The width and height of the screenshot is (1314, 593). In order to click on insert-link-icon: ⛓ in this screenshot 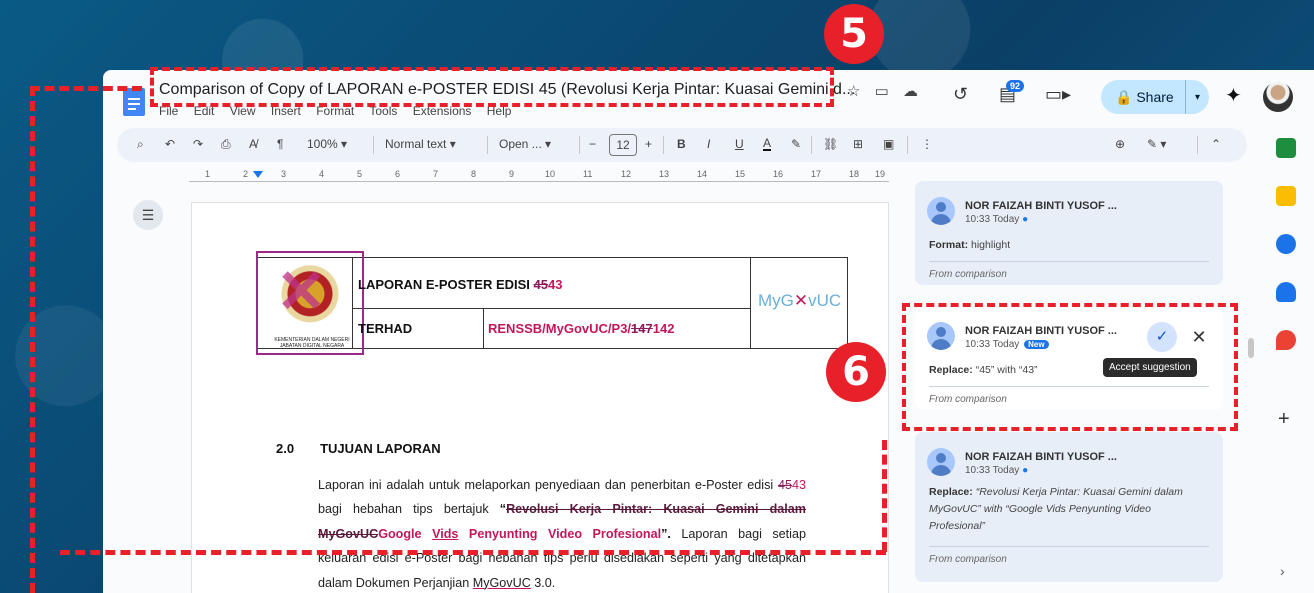, I will do `click(830, 144)`.